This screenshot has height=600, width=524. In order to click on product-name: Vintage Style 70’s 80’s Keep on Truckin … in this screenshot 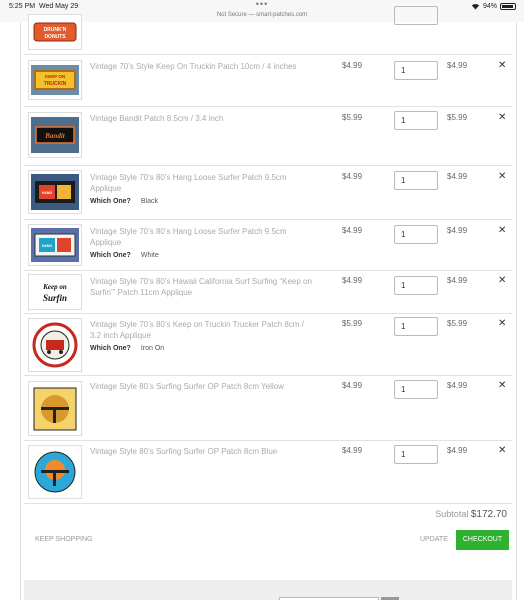, I will do `click(202, 336)`.